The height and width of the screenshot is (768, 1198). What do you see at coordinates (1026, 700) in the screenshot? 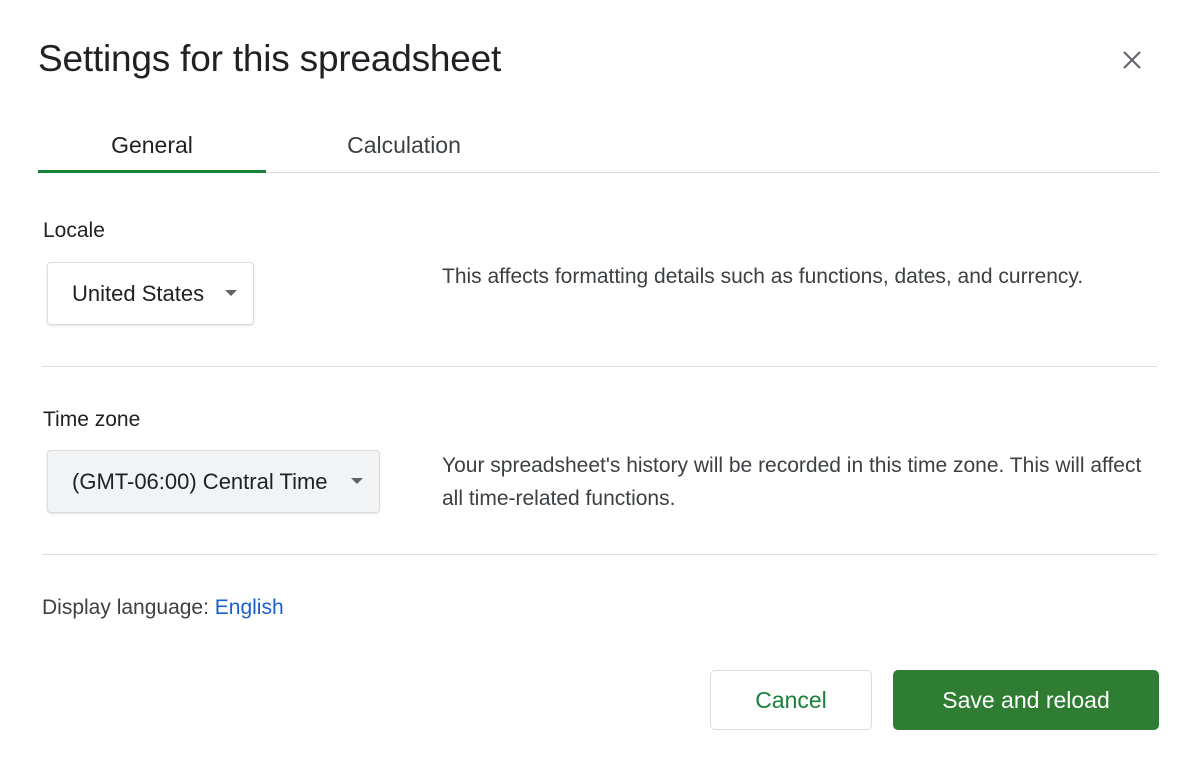
I see `save-and-reload-button: Save and reload` at bounding box center [1026, 700].